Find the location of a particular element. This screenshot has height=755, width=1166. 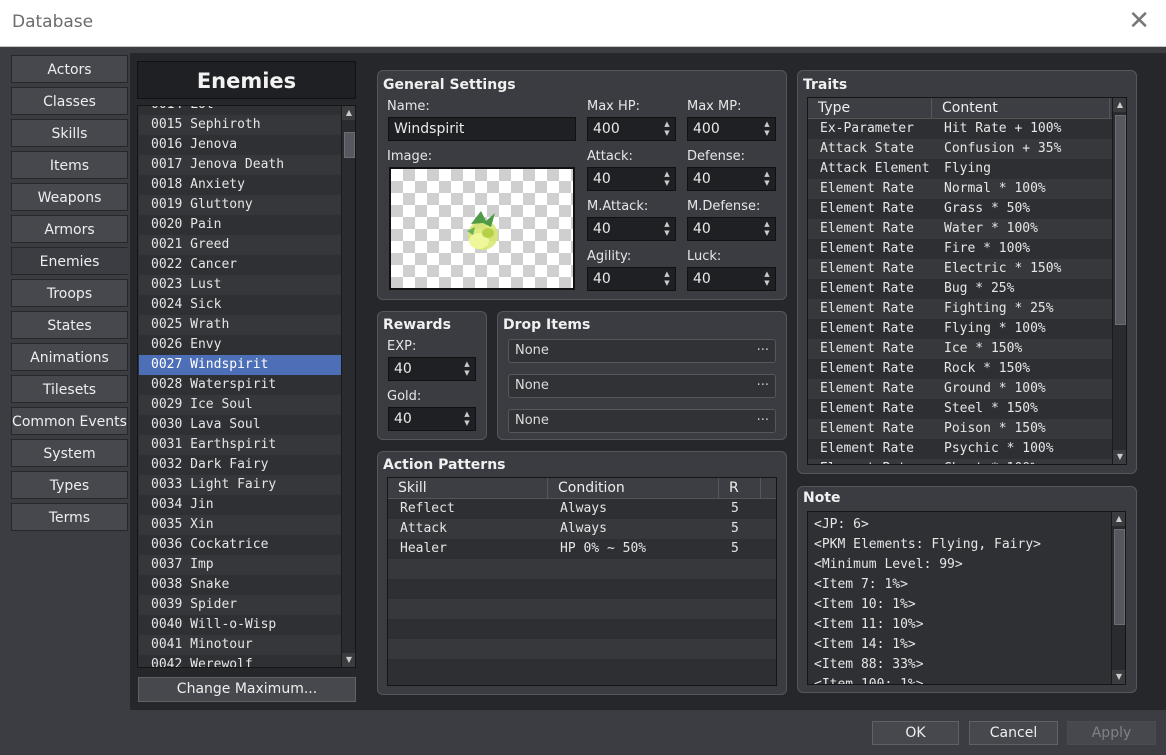

list-item: 0019 Gluttony is located at coordinates (240, 205).